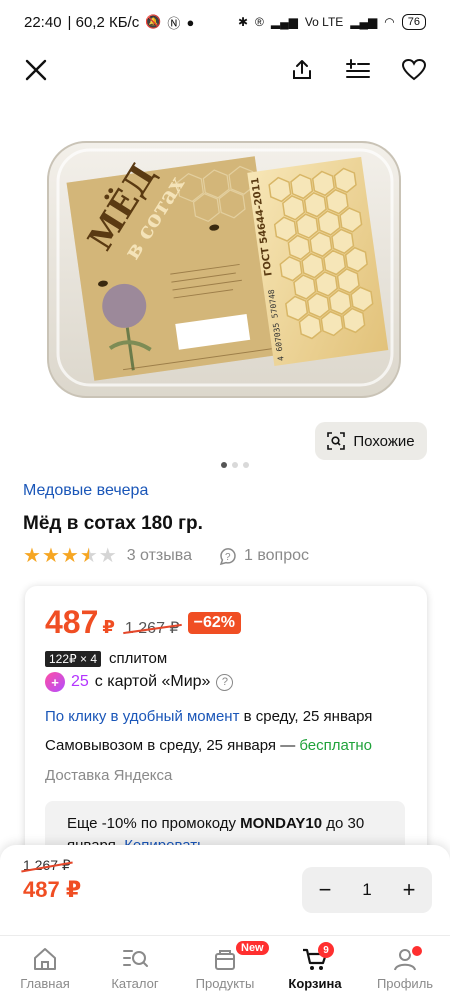 This screenshot has height=1000, width=450. Describe the element at coordinates (225, 70) in the screenshot. I see `top-navigation` at that location.